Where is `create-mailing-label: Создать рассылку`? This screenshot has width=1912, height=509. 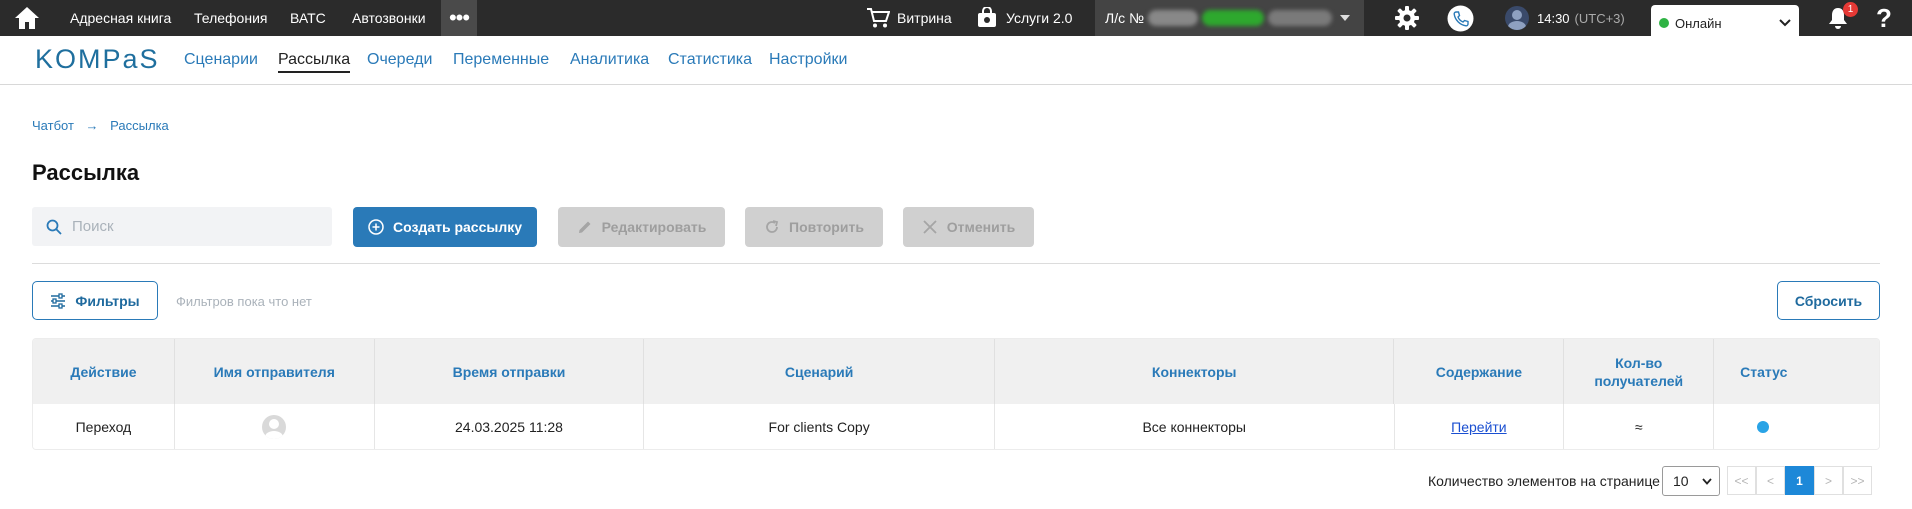 create-mailing-label: Создать рассылку is located at coordinates (457, 227).